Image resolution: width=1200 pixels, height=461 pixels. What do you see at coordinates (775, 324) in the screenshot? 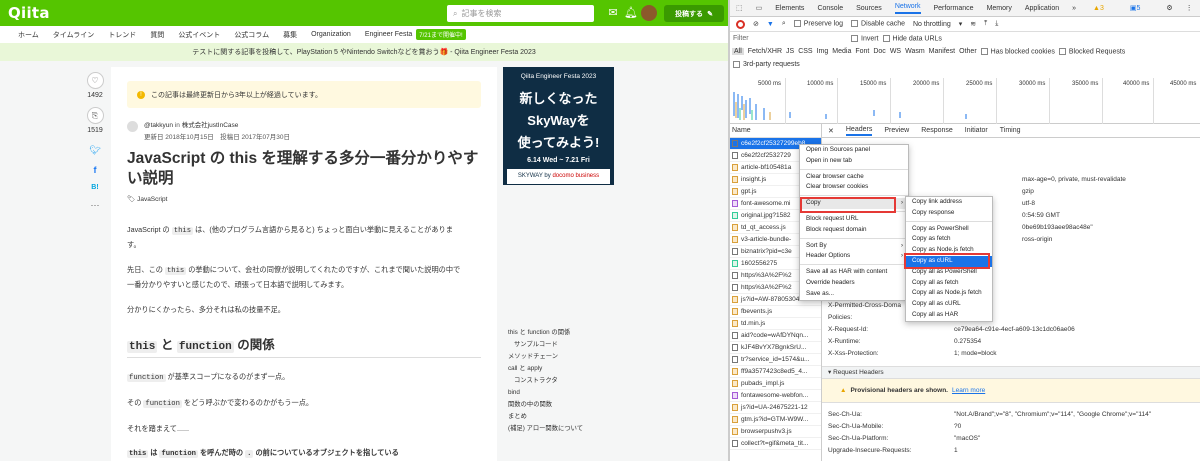
I see `request-row: td.min.js` at bounding box center [775, 324].